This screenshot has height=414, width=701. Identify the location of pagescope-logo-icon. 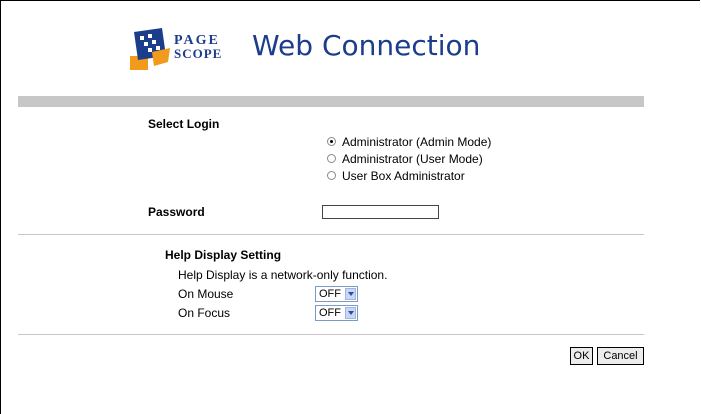
(150, 49).